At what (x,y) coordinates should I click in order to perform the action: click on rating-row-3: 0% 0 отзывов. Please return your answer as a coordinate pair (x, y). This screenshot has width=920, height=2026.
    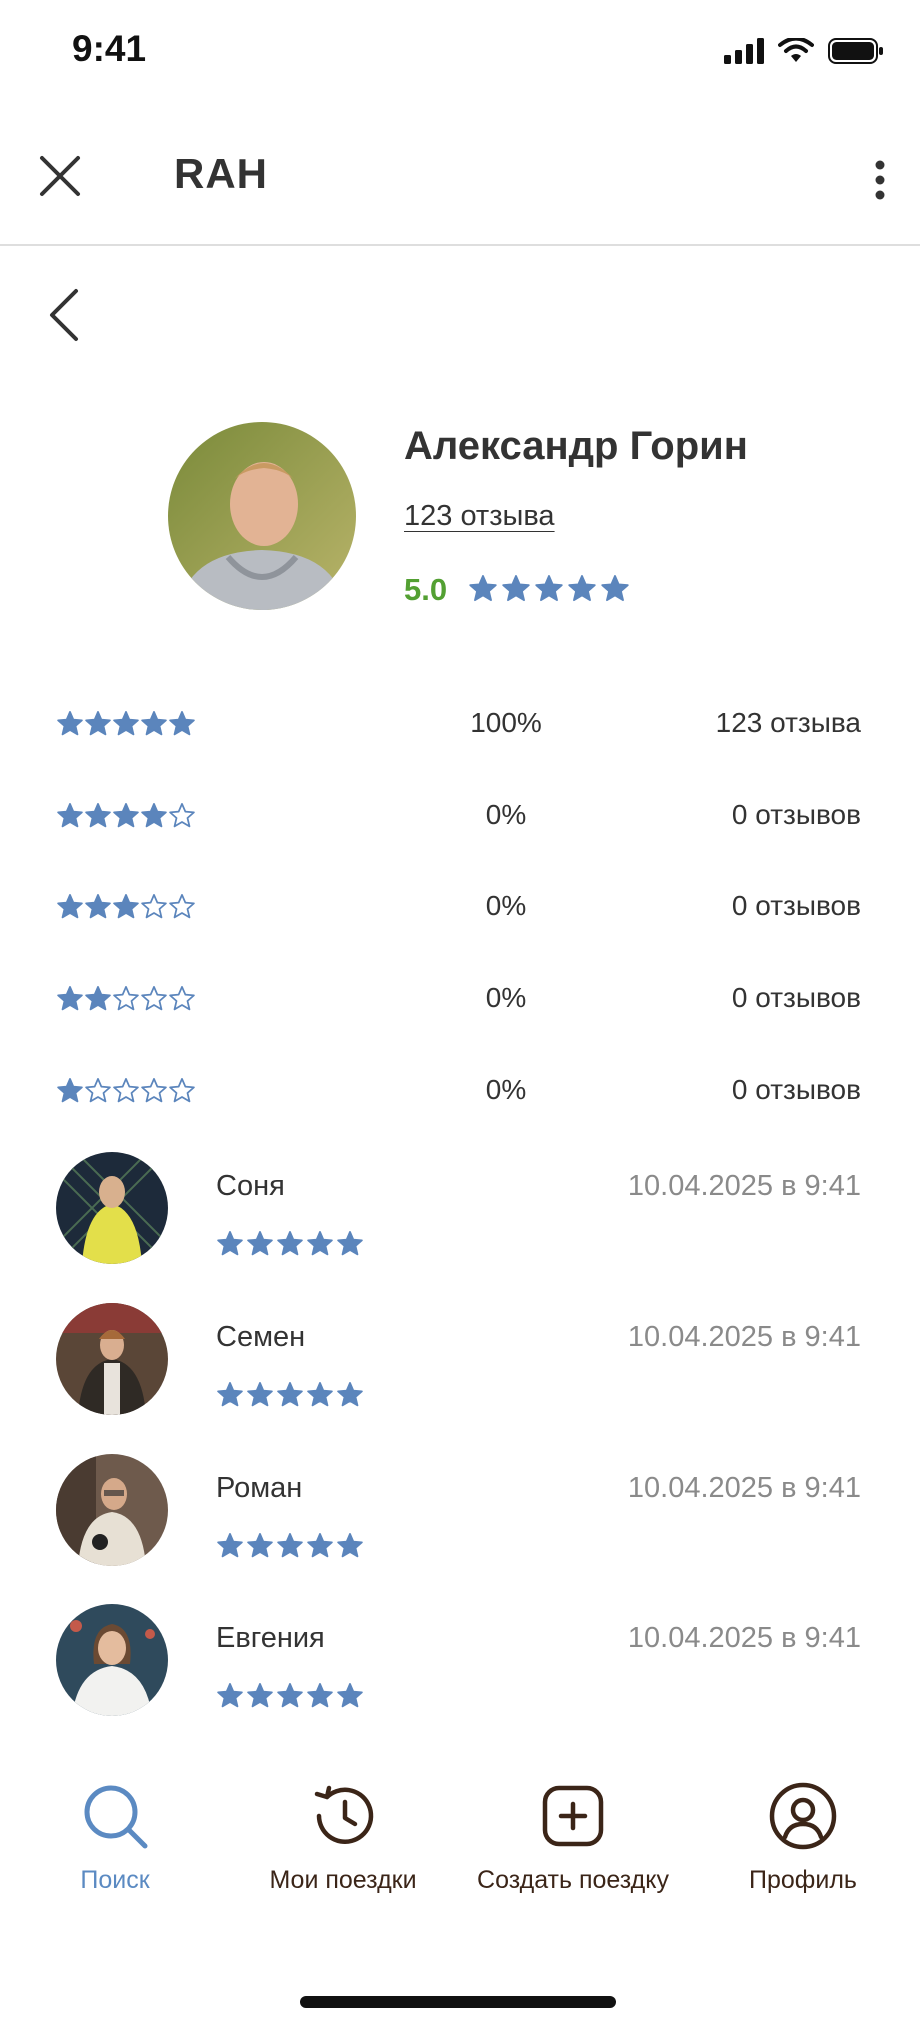
    Looking at the image, I should click on (458, 908).